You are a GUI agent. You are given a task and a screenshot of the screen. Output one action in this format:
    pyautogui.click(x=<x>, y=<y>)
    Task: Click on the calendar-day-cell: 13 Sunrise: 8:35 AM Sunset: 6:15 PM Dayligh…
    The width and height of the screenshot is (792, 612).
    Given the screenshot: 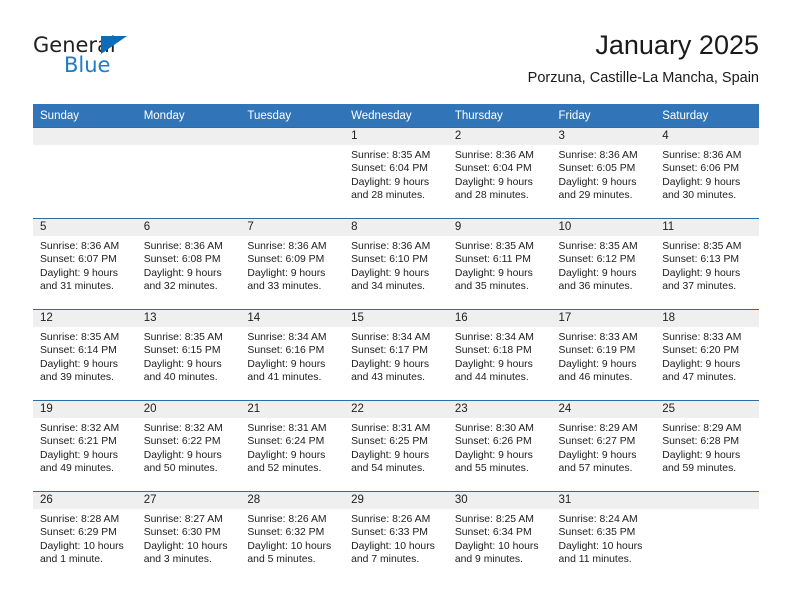 What is the action you would take?
    pyautogui.click(x=188, y=355)
    